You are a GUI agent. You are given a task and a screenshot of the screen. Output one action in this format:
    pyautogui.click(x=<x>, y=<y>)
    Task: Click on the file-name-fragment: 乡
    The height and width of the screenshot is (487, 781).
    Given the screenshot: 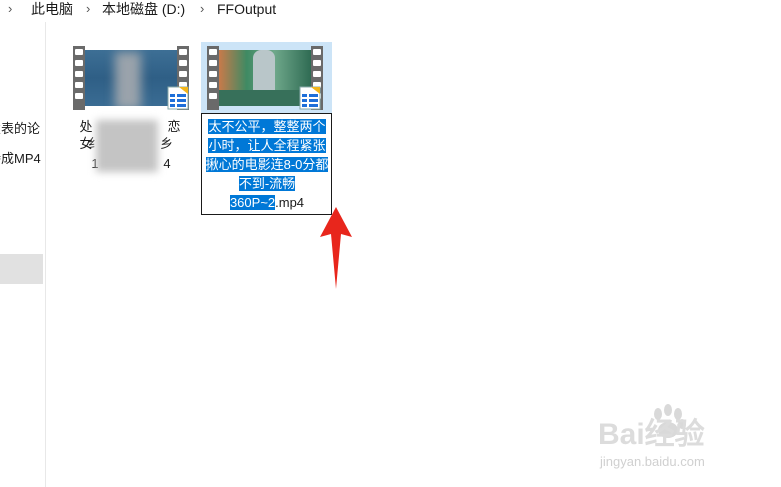 What is the action you would take?
    pyautogui.click(x=167, y=143)
    